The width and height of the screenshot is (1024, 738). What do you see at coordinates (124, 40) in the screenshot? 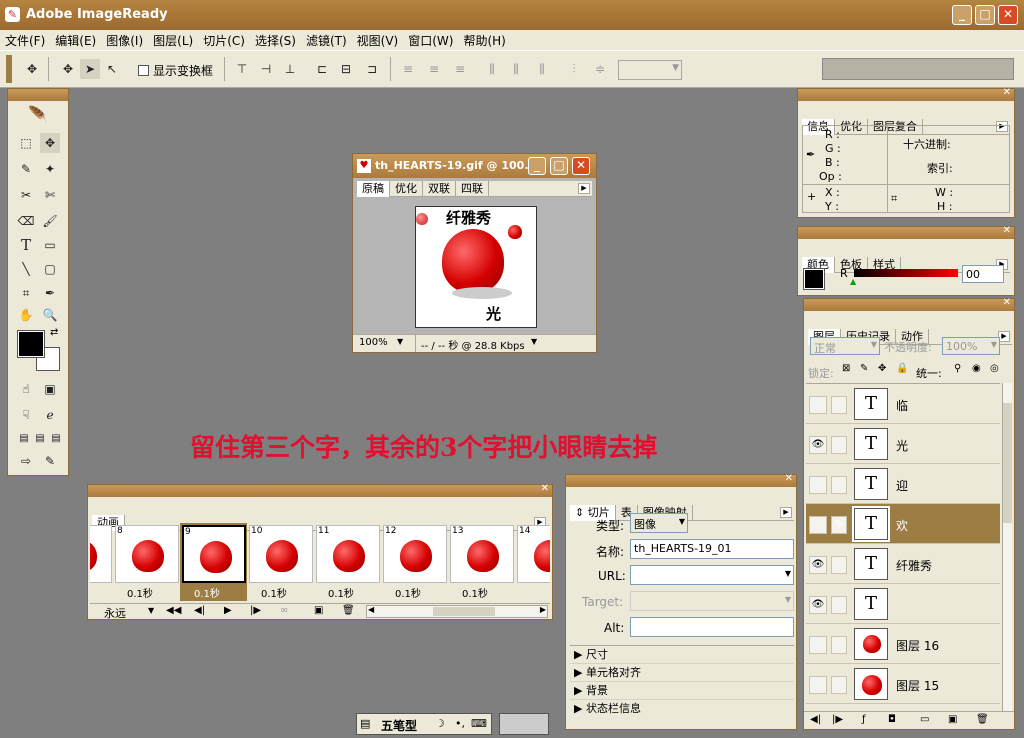
I see `menu-image: 图像(I)` at bounding box center [124, 40].